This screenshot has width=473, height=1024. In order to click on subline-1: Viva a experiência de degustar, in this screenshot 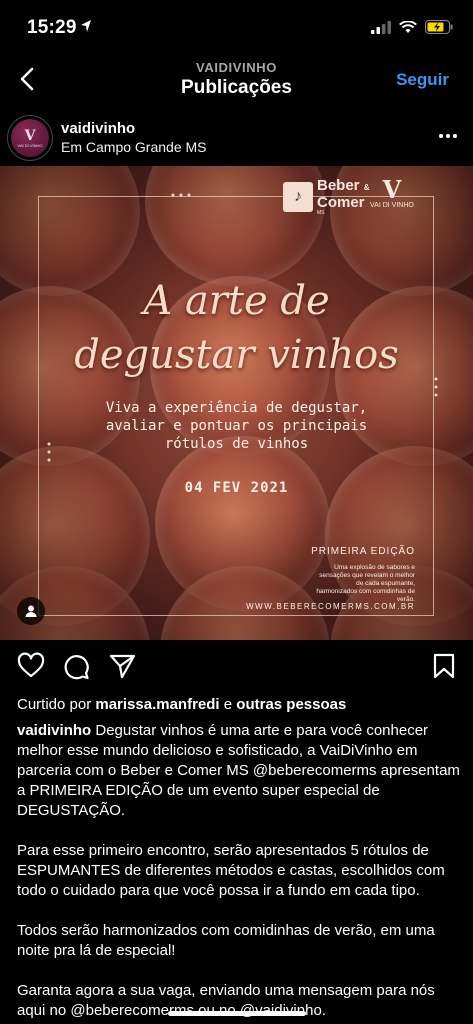, I will do `click(236, 408)`.